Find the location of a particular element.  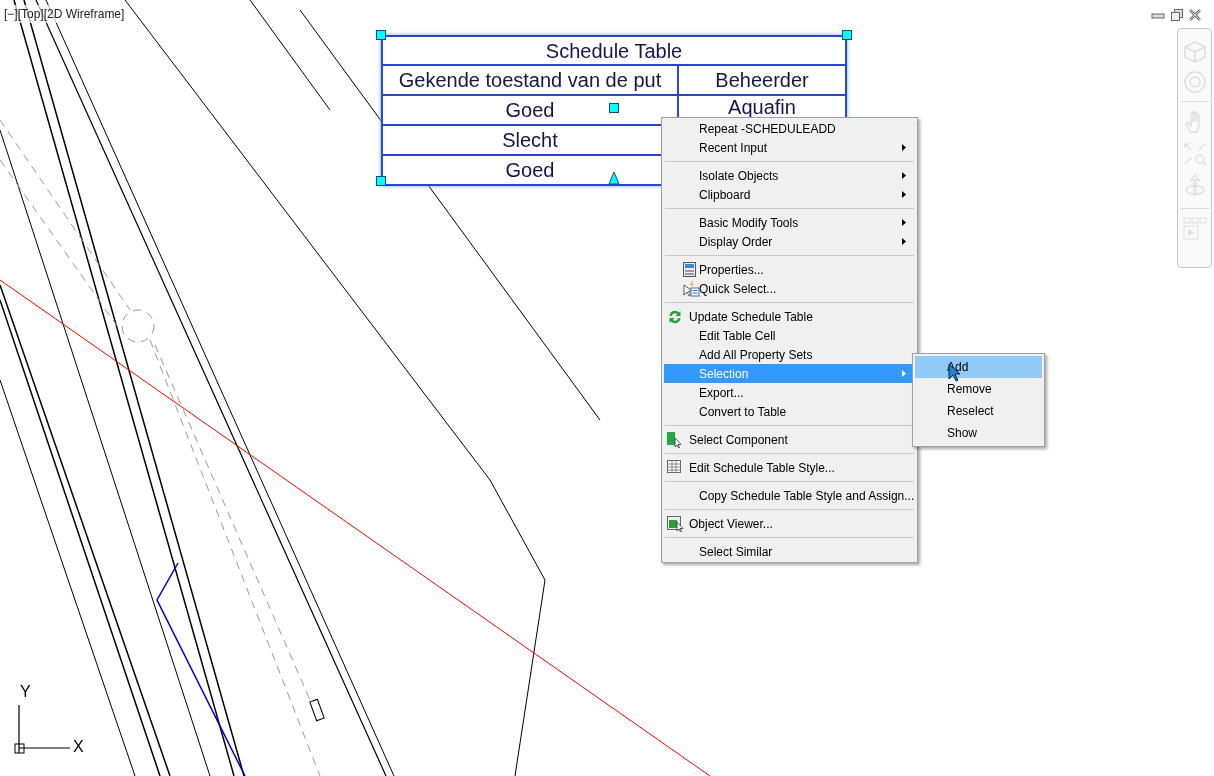

table-icon is located at coordinates (674, 466).